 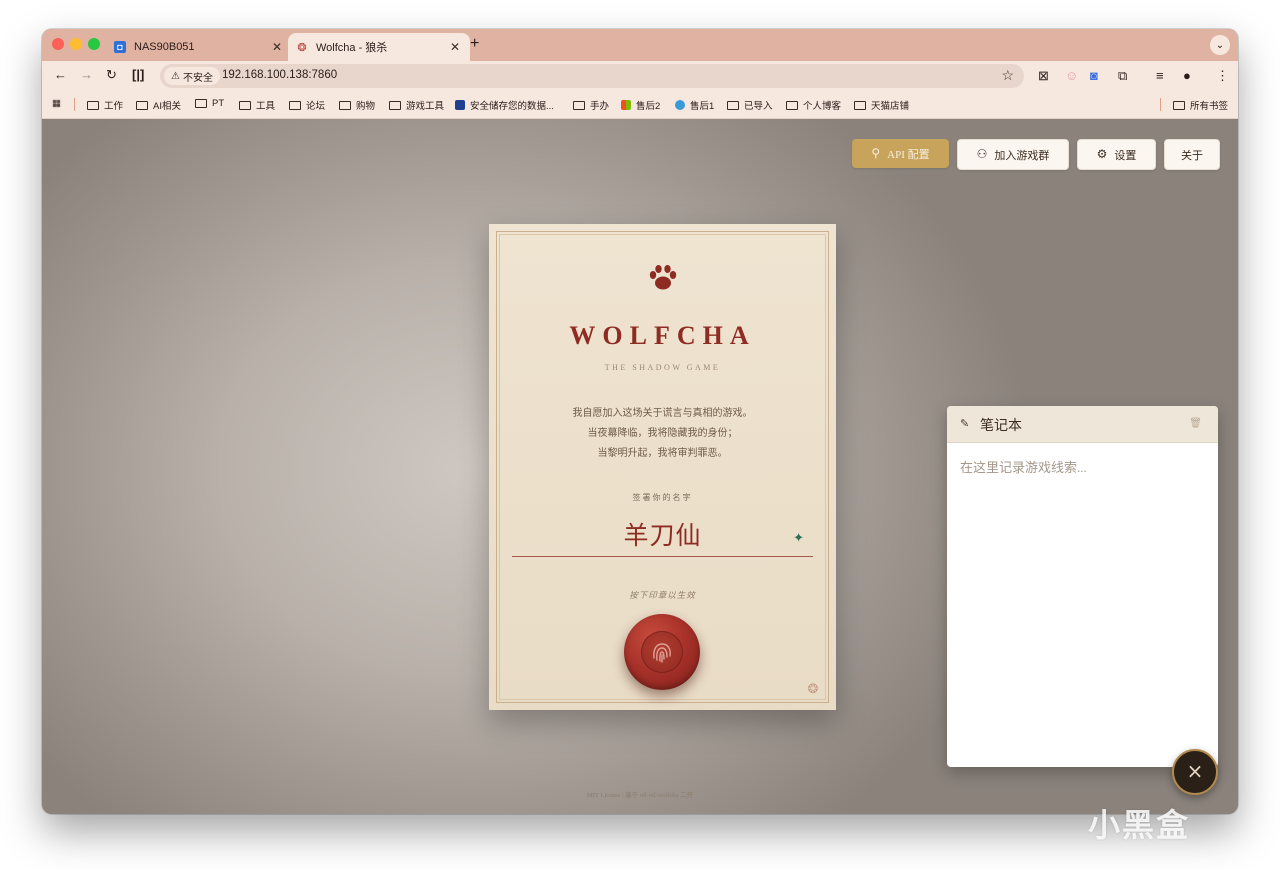 I want to click on bookmark-folder: 工作, so click(x=105, y=105).